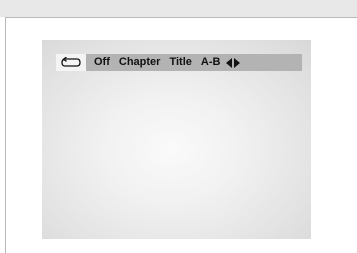  Describe the element at coordinates (140, 62) in the screenshot. I see `option-chapter: Chapter` at that location.